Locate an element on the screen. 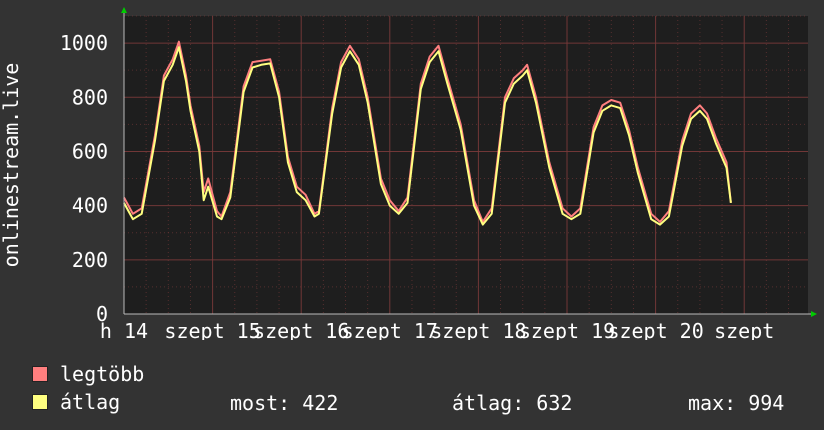 This screenshot has width=824, height=430. y-tick-label: 600 is located at coordinates (90, 151).